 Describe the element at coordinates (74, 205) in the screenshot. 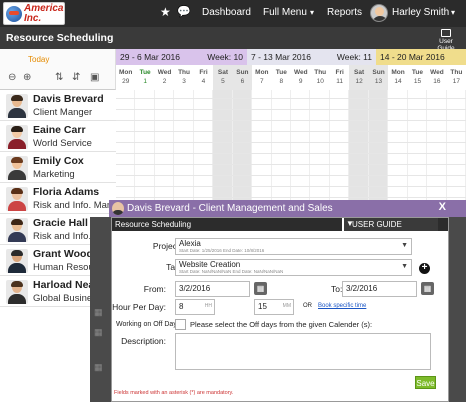

I see `employee-role: Risk and Info. Mang` at that location.